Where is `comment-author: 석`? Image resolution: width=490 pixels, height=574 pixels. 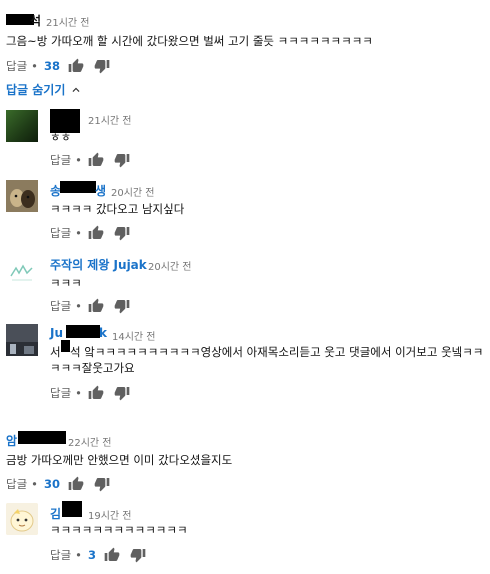 comment-author: 석 is located at coordinates (35, 20).